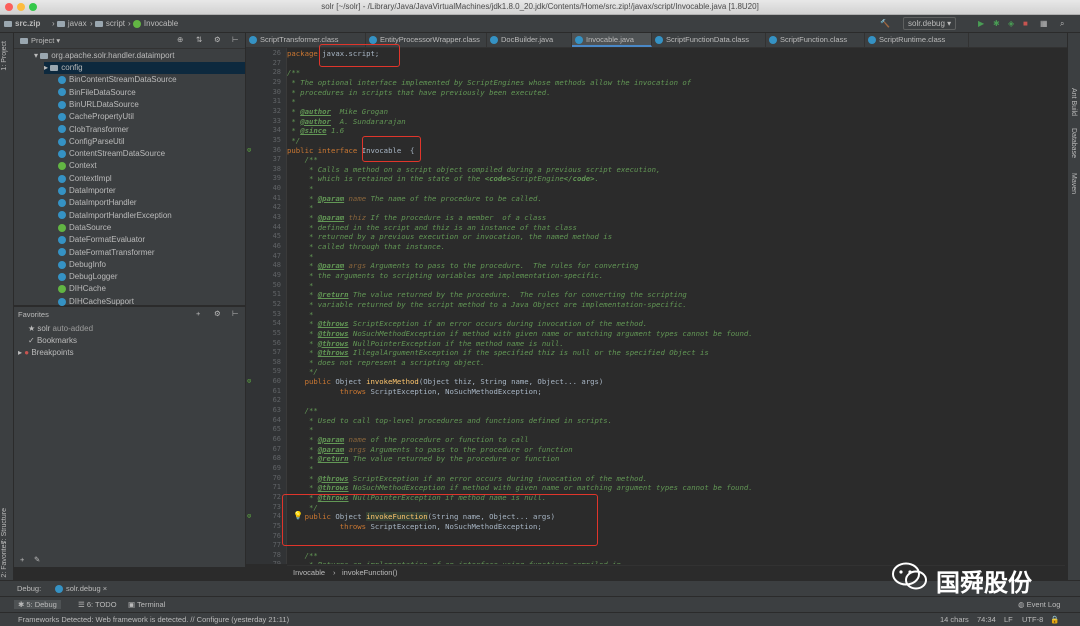 The height and width of the screenshot is (626, 1080). Describe the element at coordinates (1011, 23) in the screenshot. I see `coverage-icon: ◈` at that location.